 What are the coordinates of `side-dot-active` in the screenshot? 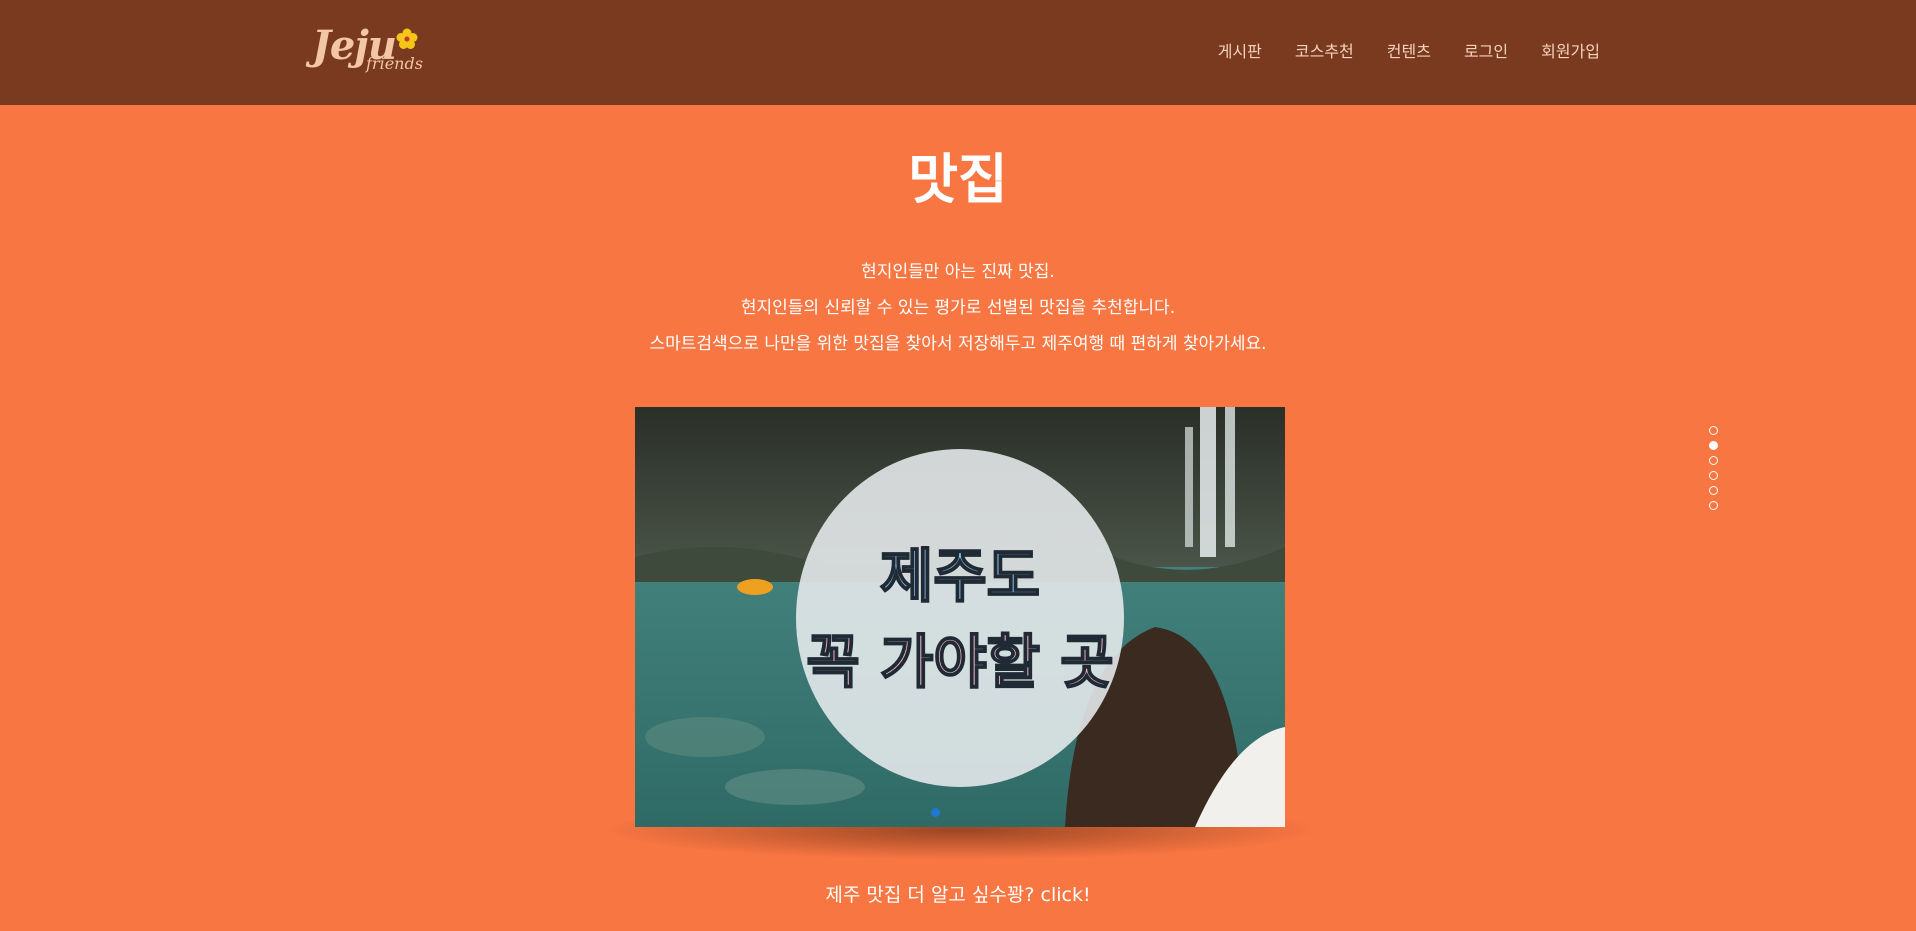 It's located at (1713, 445).